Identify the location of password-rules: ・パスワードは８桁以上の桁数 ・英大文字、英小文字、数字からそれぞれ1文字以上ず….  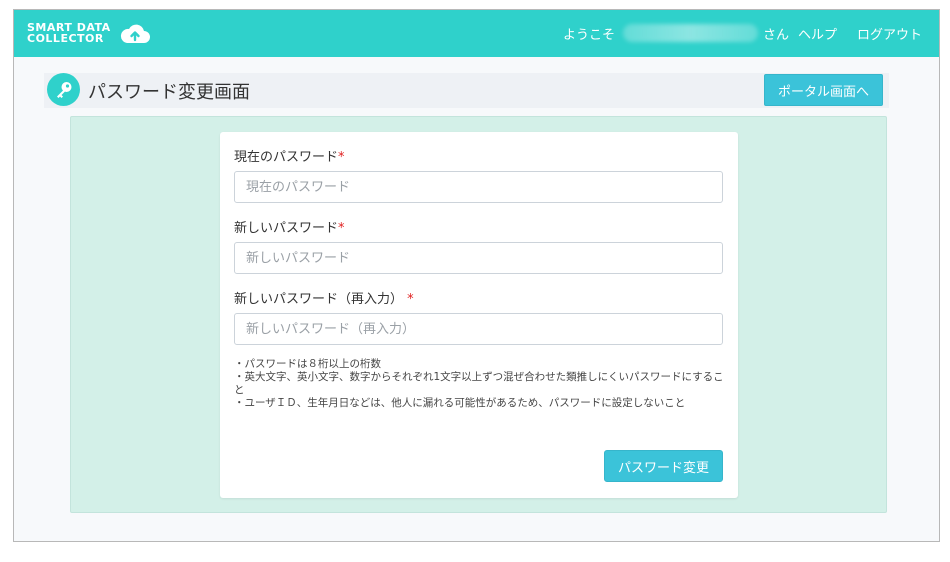
(480, 384).